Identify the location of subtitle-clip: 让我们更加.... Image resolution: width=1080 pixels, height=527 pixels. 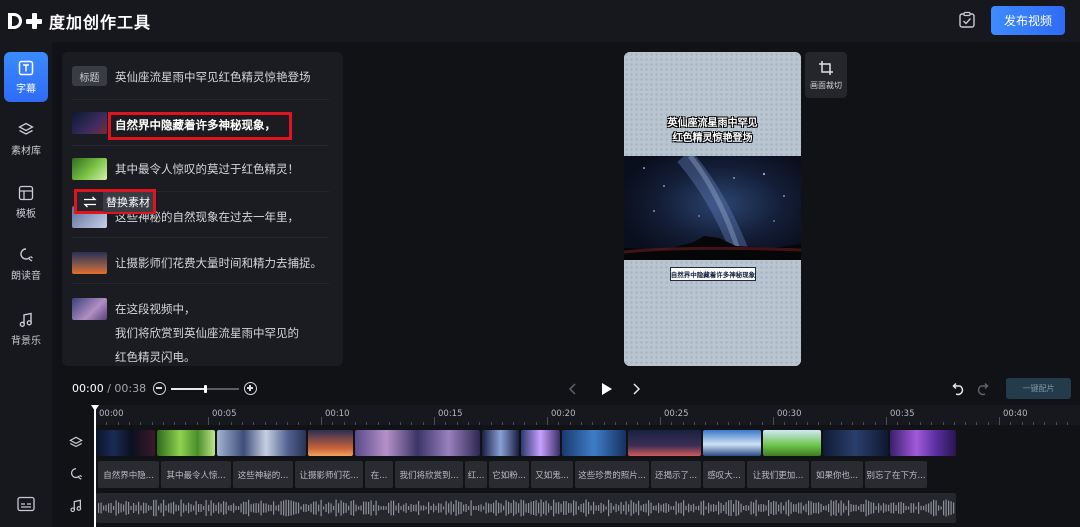
(778, 474).